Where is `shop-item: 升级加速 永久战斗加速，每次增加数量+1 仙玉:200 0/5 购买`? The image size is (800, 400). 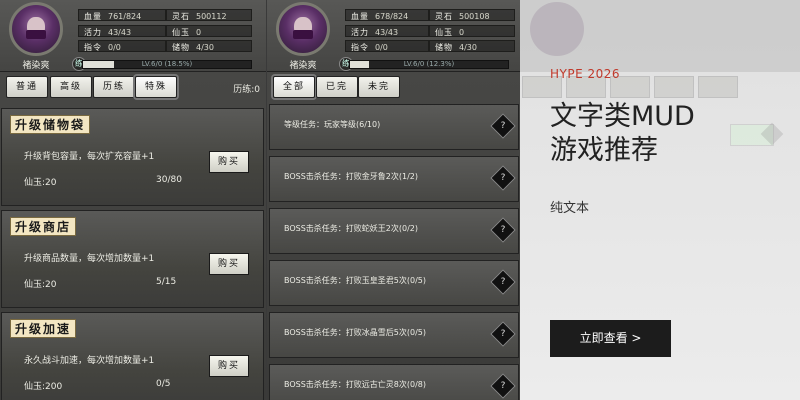 shop-item: 升级加速 永久战斗加速，每次增加数量+1 仙玉:200 0/5 购买 is located at coordinates (132, 356).